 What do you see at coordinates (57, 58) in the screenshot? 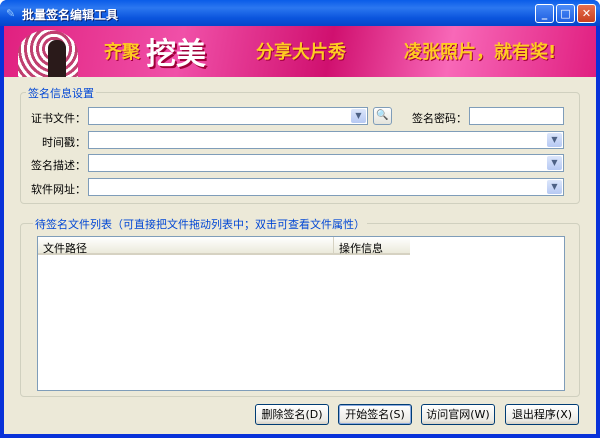
I see `banner-figure` at bounding box center [57, 58].